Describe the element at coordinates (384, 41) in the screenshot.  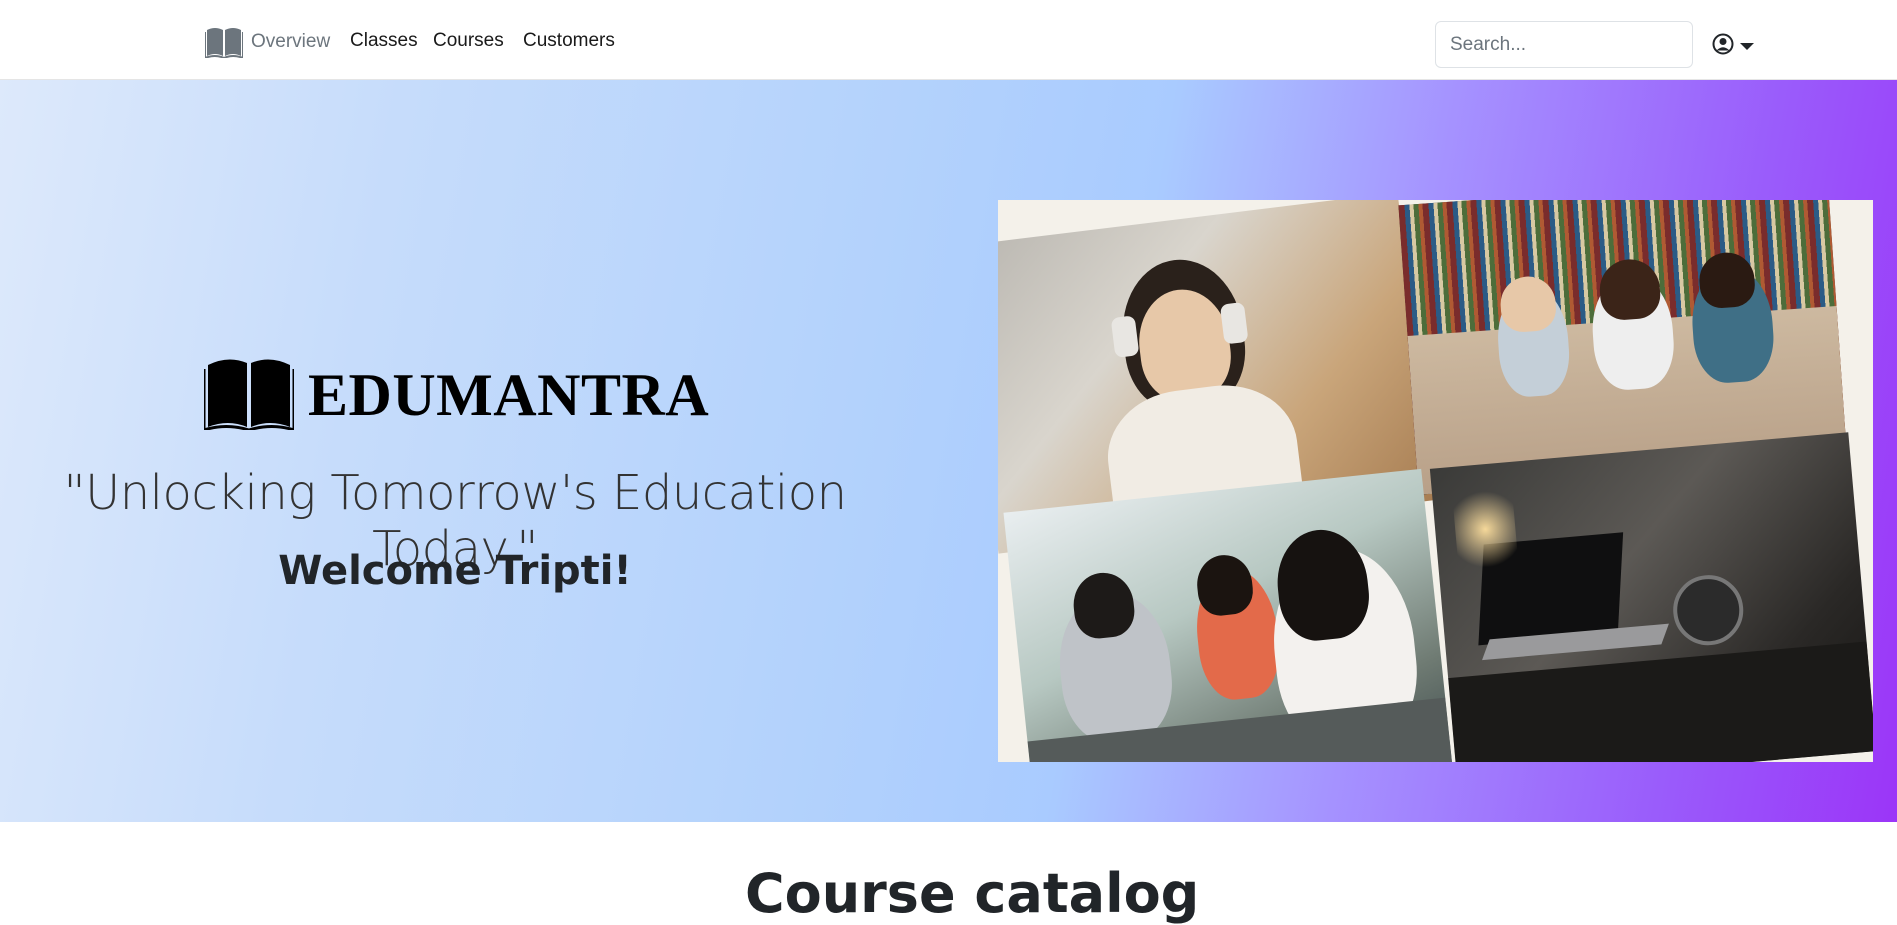
I see `nav-item-classes: Classes` at that location.